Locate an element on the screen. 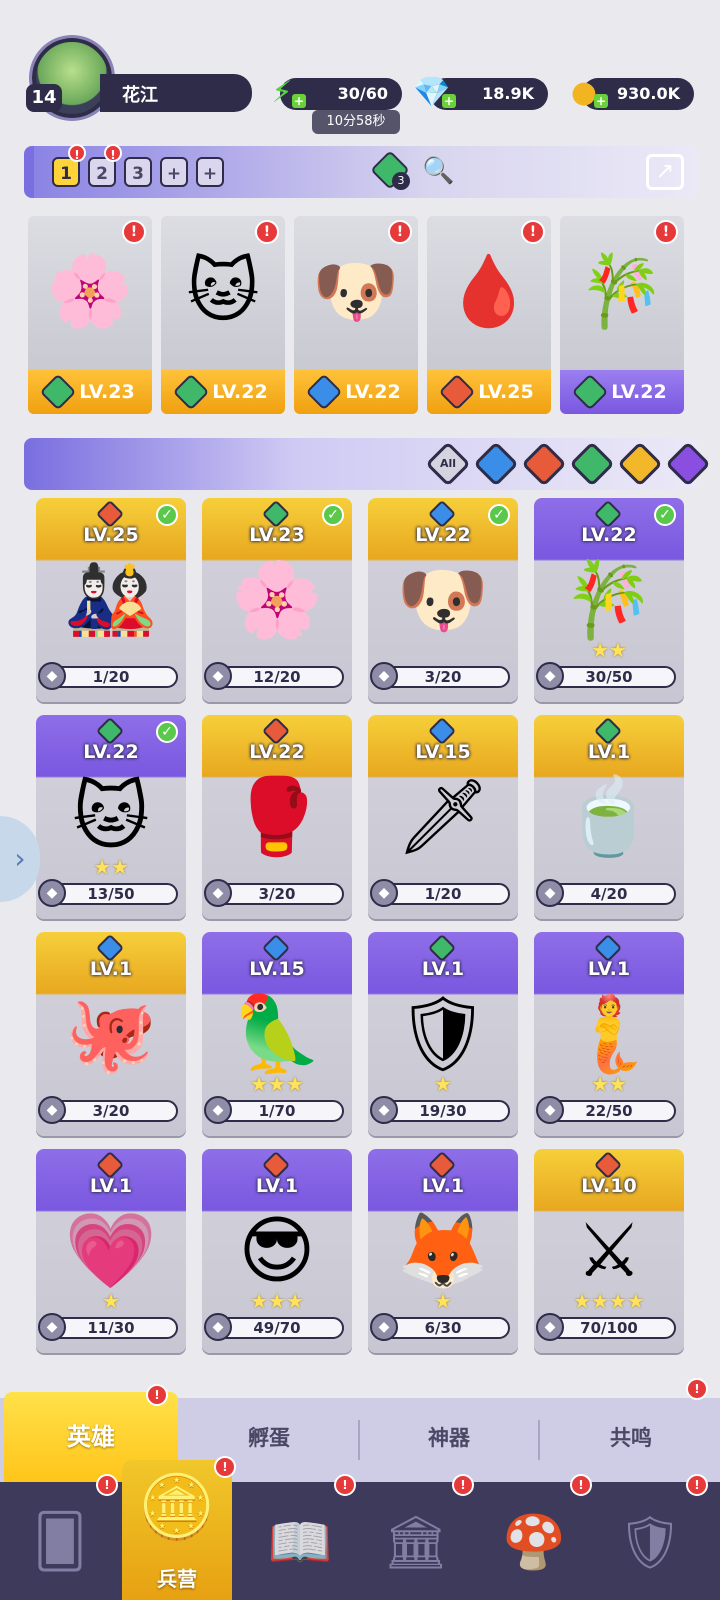 This screenshot has height=1600, width=720. hero-card: 🗡 LV.15 1/20 ◆ is located at coordinates (443, 817).